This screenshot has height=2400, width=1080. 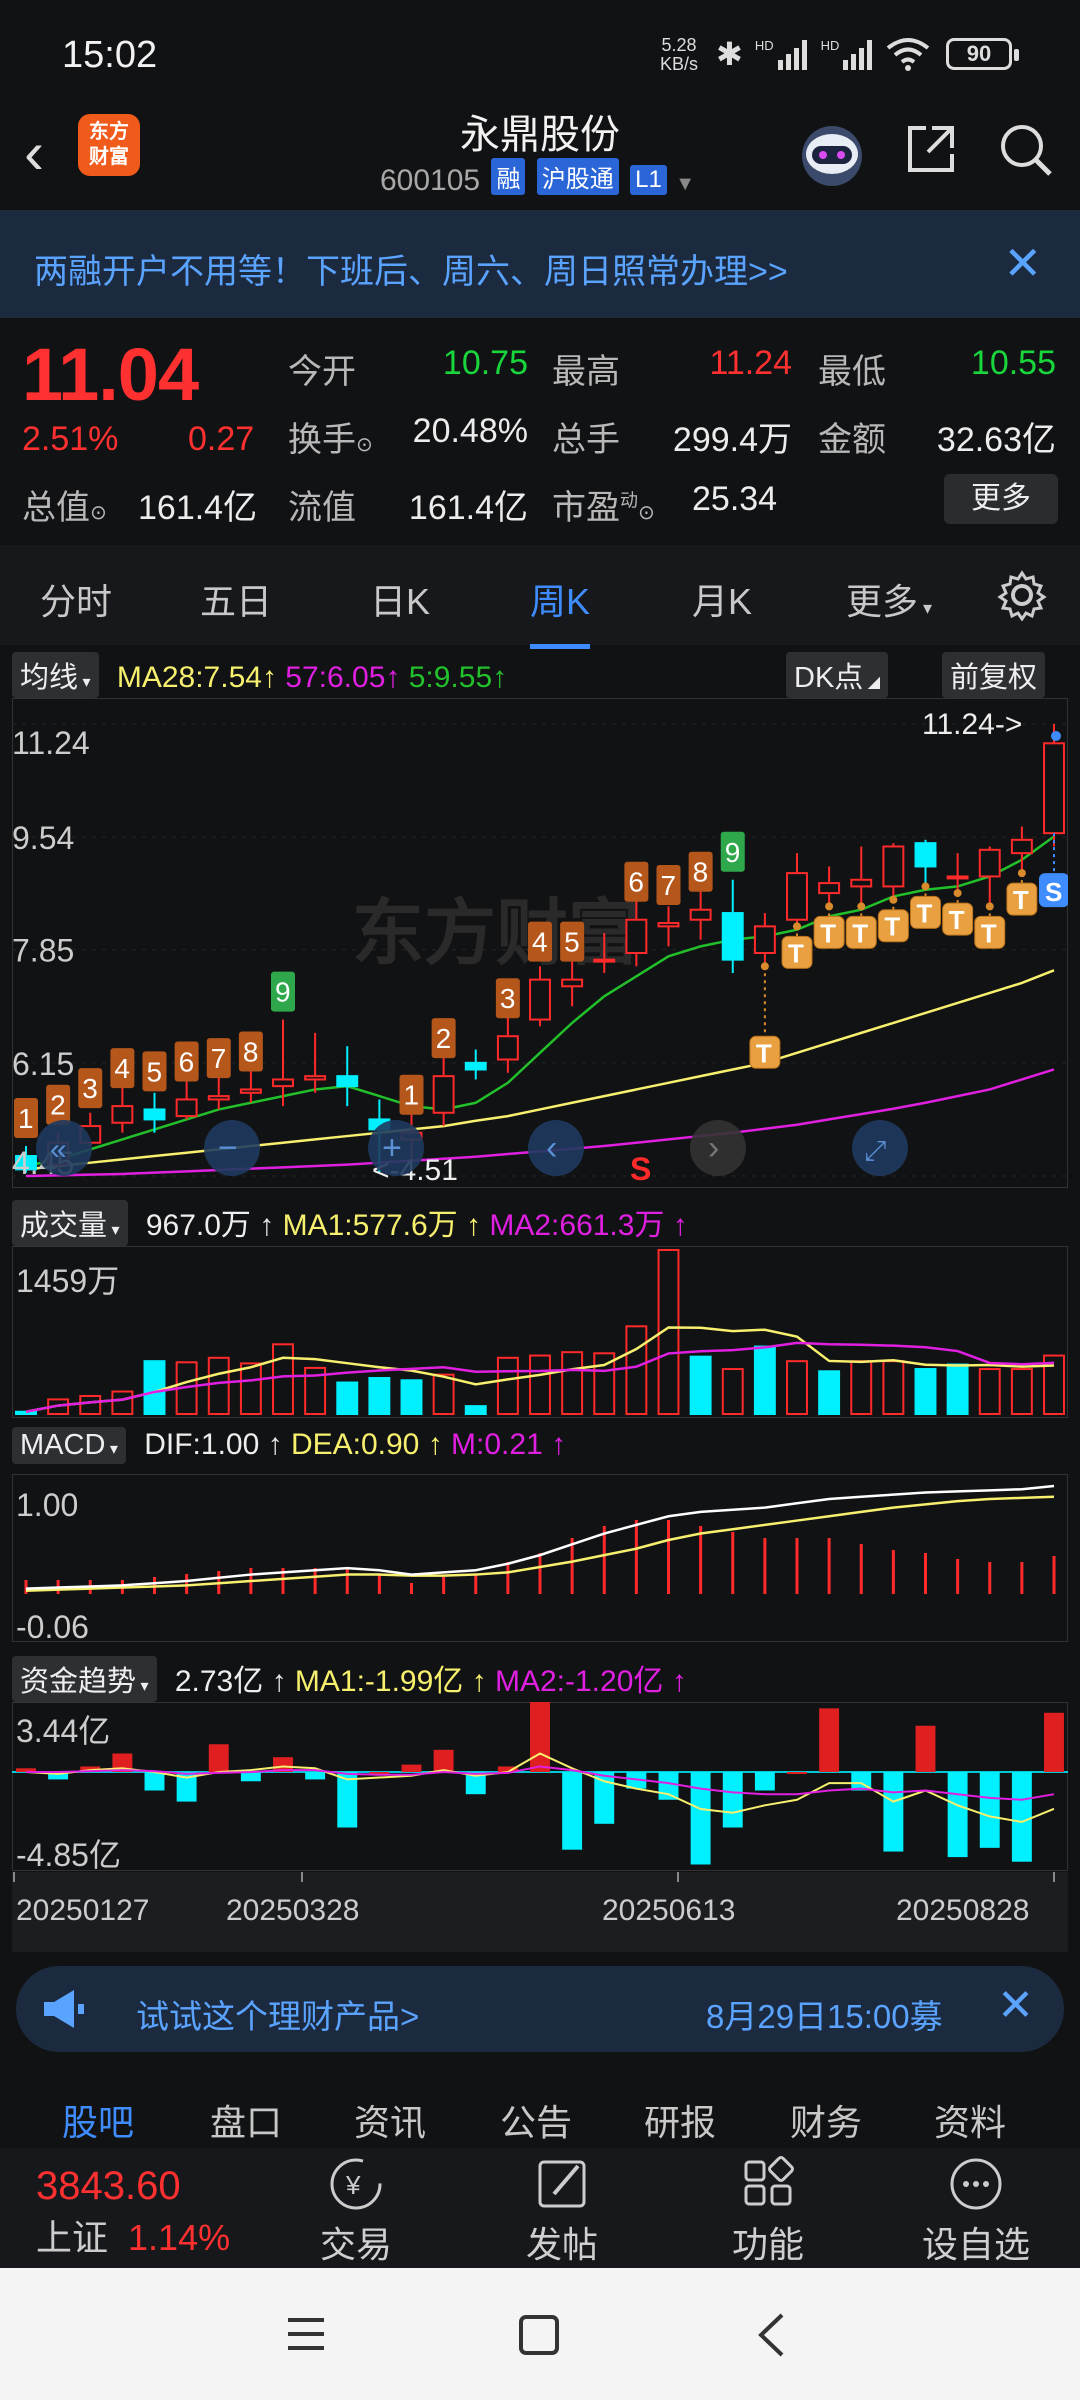 What do you see at coordinates (400, 599) in the screenshot?
I see `tab-daily-k: 日K` at bounding box center [400, 599].